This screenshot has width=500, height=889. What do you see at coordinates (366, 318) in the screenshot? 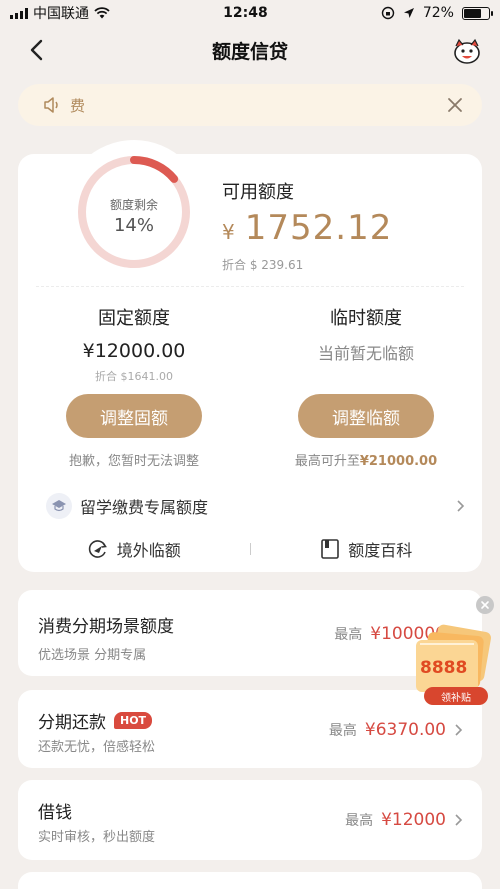
I see `temp-credit-title: 临时额度` at bounding box center [366, 318].